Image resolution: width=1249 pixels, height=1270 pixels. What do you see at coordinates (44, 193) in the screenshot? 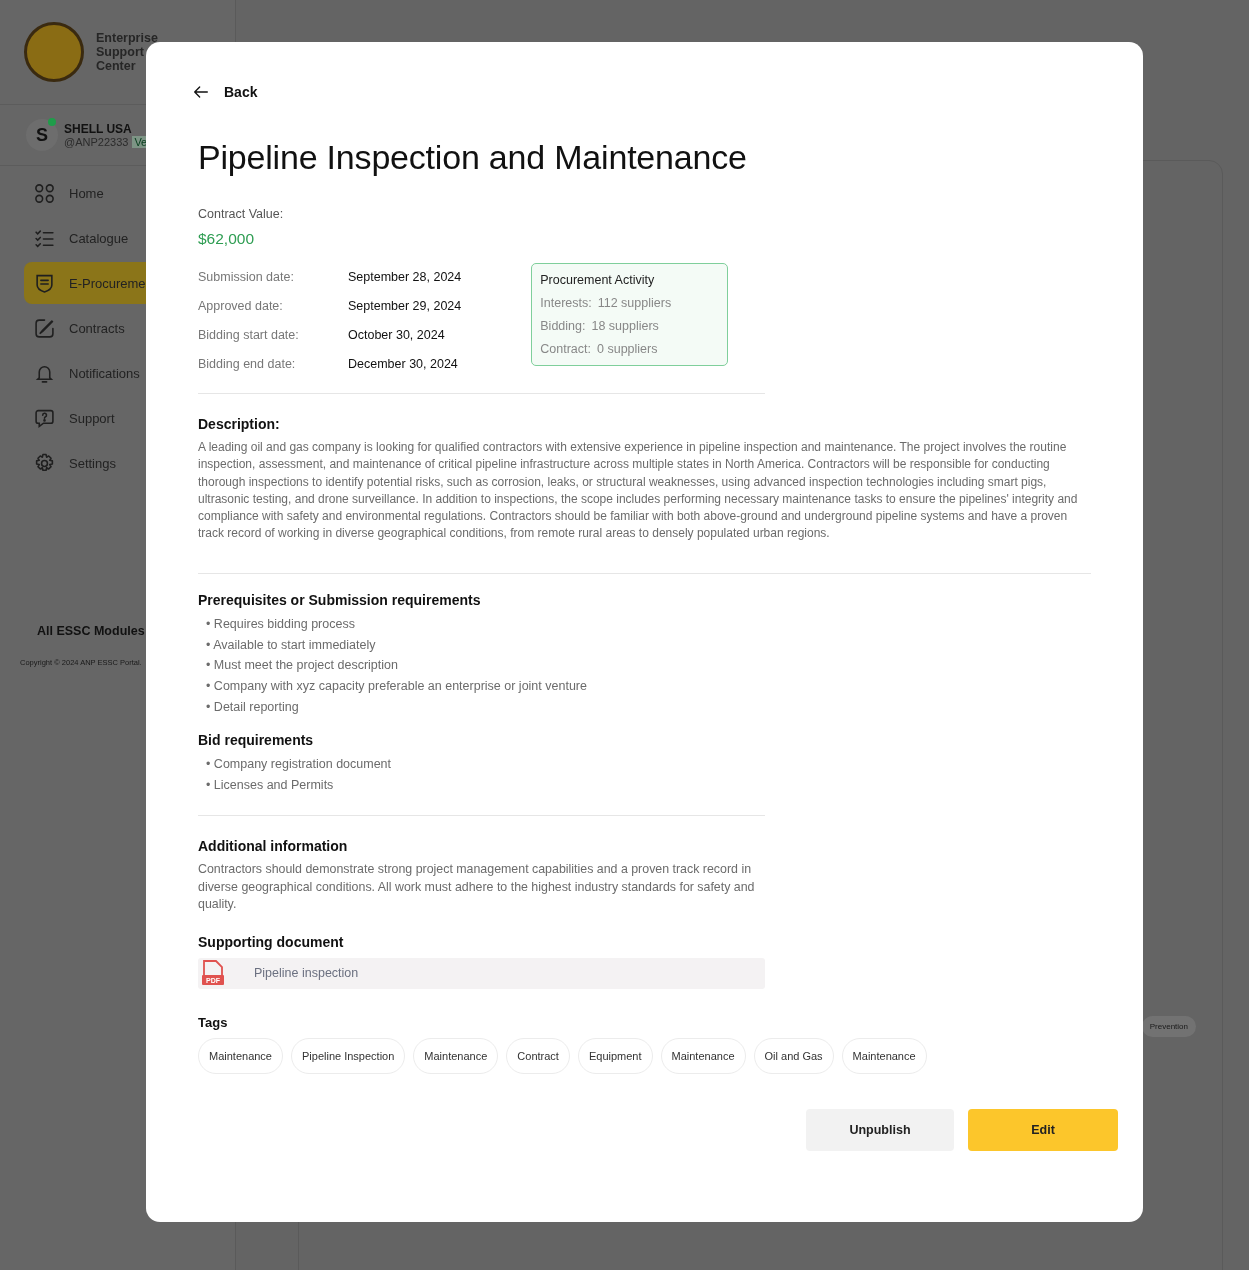
I see `grid-icon` at bounding box center [44, 193].